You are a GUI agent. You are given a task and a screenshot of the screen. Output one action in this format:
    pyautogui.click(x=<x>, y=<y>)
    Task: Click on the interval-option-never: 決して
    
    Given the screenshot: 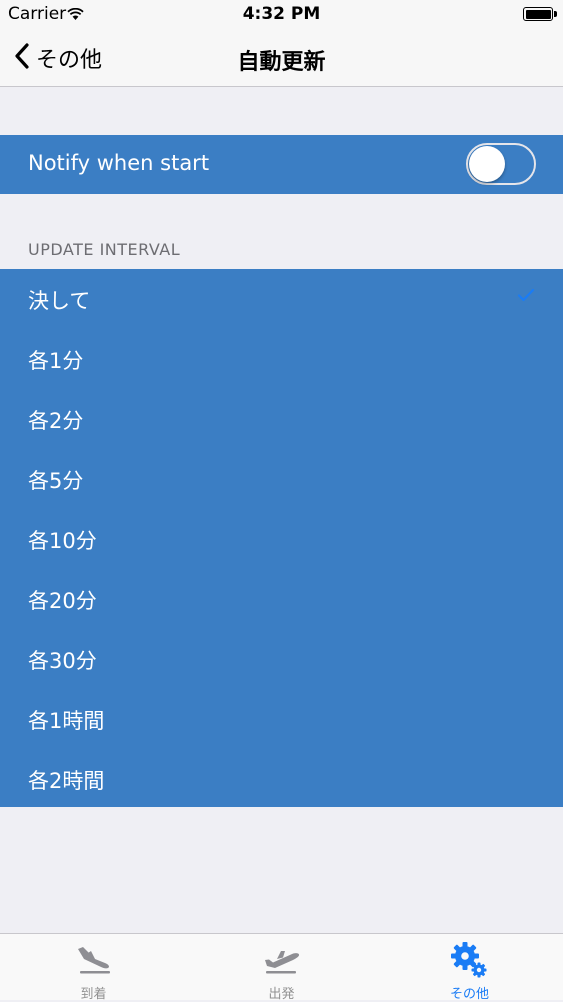 What is the action you would take?
    pyautogui.click(x=281, y=299)
    